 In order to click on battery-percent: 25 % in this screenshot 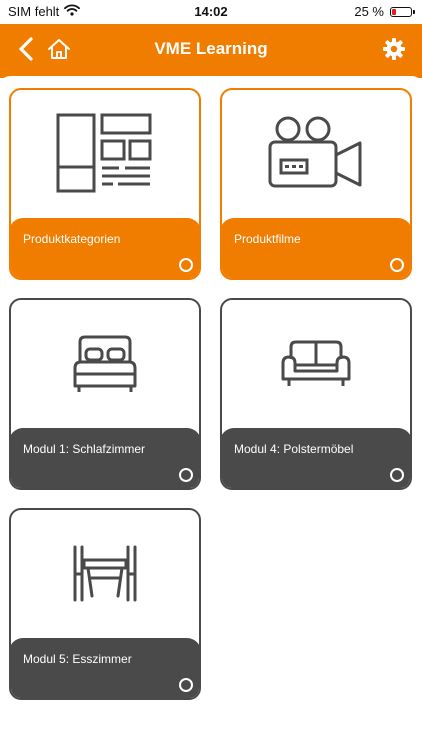, I will do `click(369, 11)`.